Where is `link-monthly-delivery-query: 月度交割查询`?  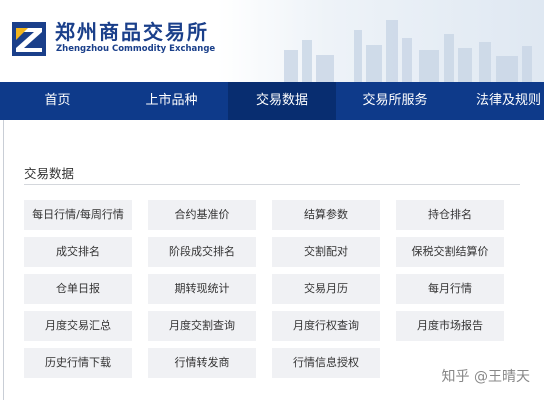 link-monthly-delivery-query: 月度交割查询 is located at coordinates (202, 326).